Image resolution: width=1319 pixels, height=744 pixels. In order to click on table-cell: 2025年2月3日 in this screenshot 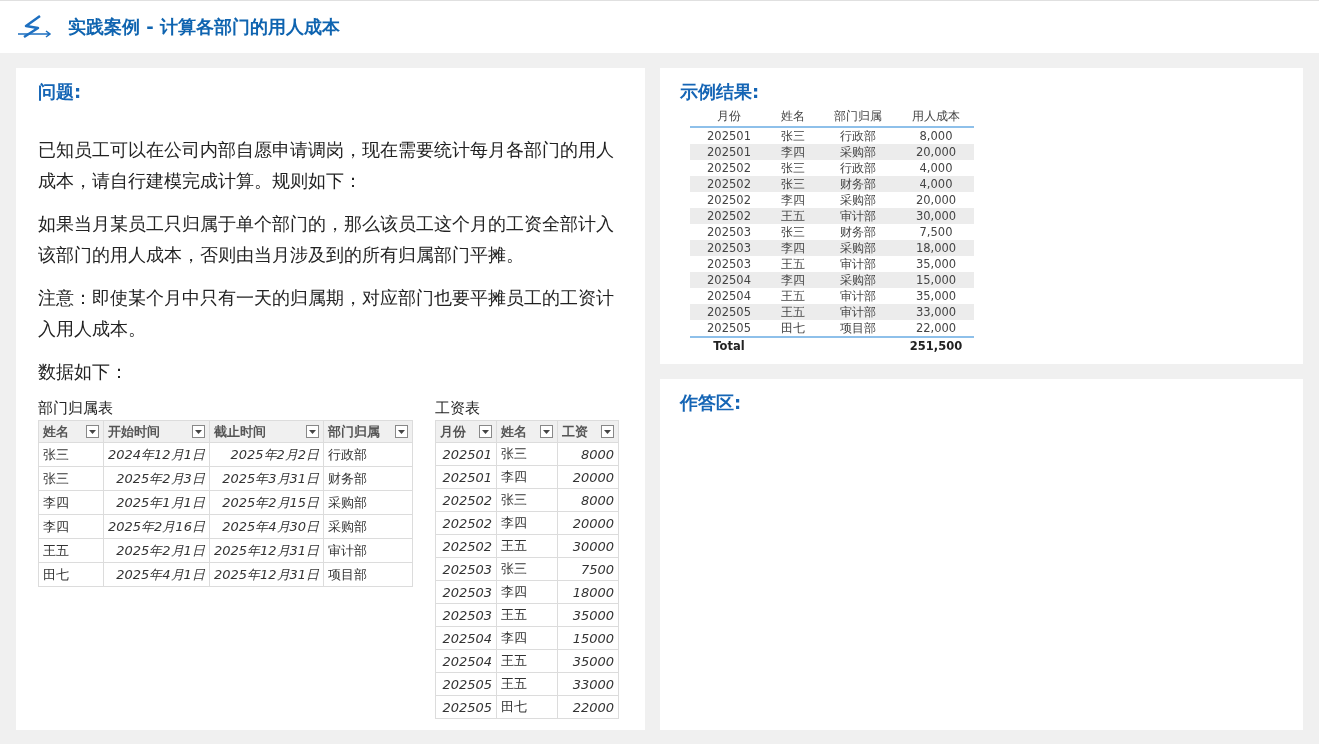, I will do `click(156, 478)`.